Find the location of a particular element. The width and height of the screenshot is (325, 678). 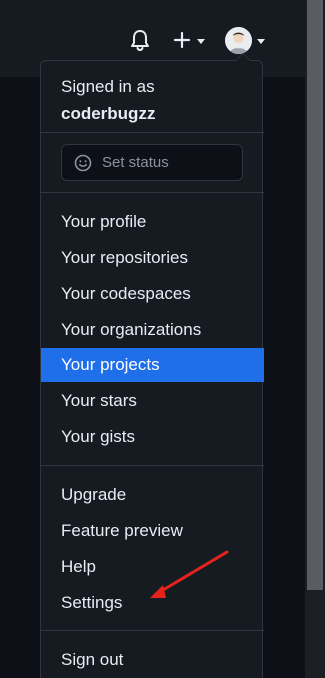

menu-item-your-profile: Your profile is located at coordinates (152, 222).